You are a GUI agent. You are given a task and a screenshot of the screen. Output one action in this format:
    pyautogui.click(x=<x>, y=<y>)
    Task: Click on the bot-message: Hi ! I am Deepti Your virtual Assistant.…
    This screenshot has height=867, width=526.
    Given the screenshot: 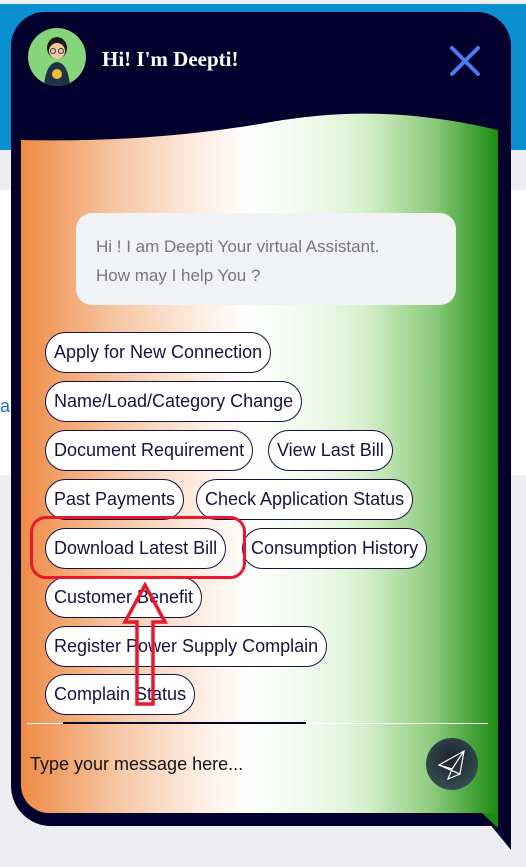 What is the action you would take?
    pyautogui.click(x=266, y=259)
    